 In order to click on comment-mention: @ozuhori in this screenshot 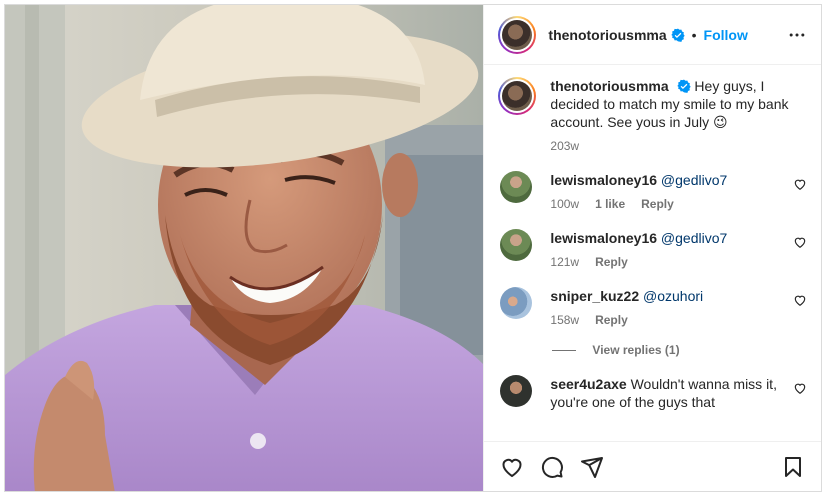, I will do `click(673, 296)`.